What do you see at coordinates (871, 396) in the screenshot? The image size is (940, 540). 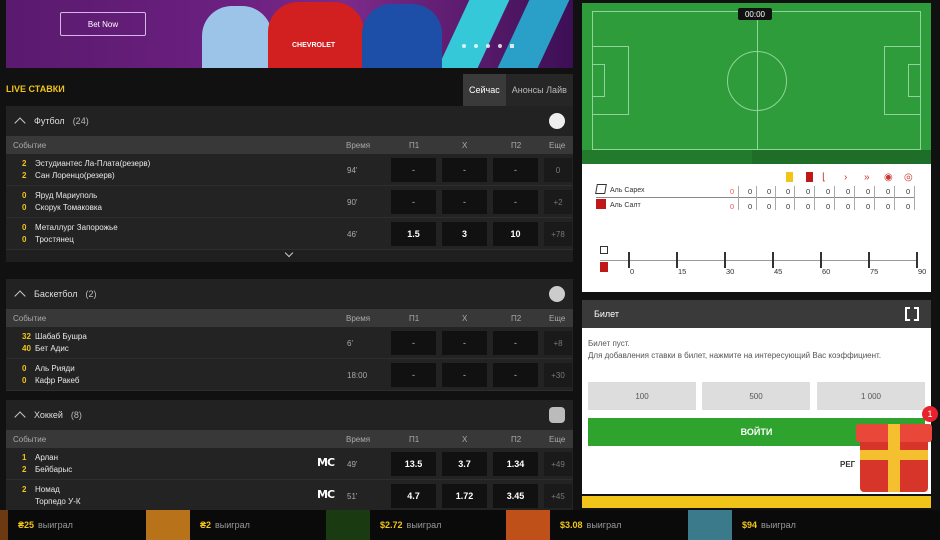 I see `stake-1000-button: 1 000` at bounding box center [871, 396].